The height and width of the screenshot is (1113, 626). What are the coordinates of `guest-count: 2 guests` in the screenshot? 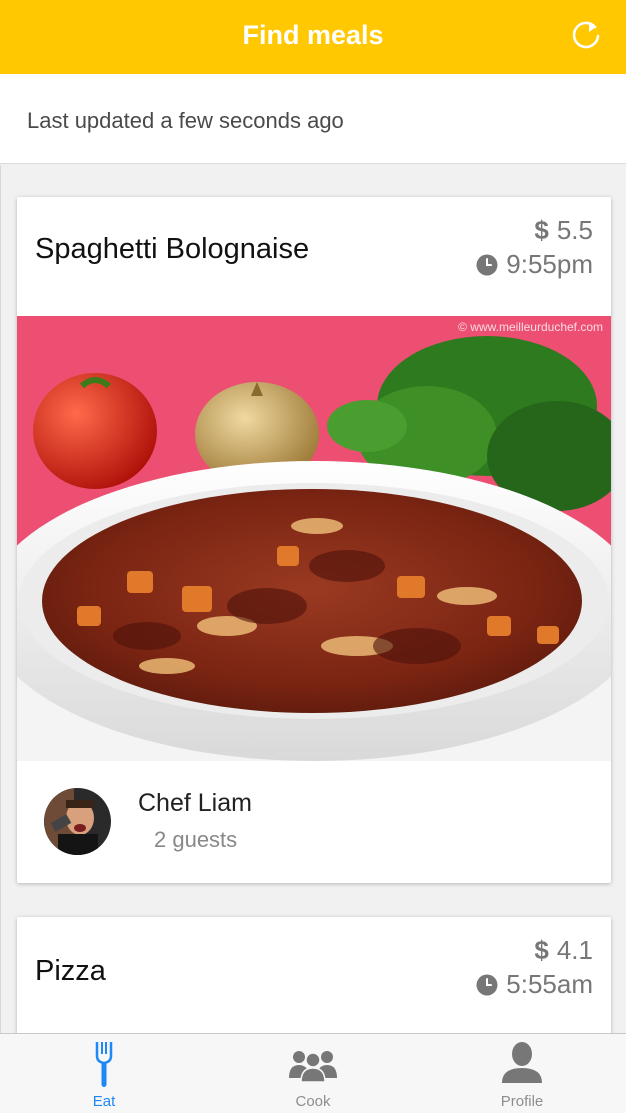 It's located at (196, 839).